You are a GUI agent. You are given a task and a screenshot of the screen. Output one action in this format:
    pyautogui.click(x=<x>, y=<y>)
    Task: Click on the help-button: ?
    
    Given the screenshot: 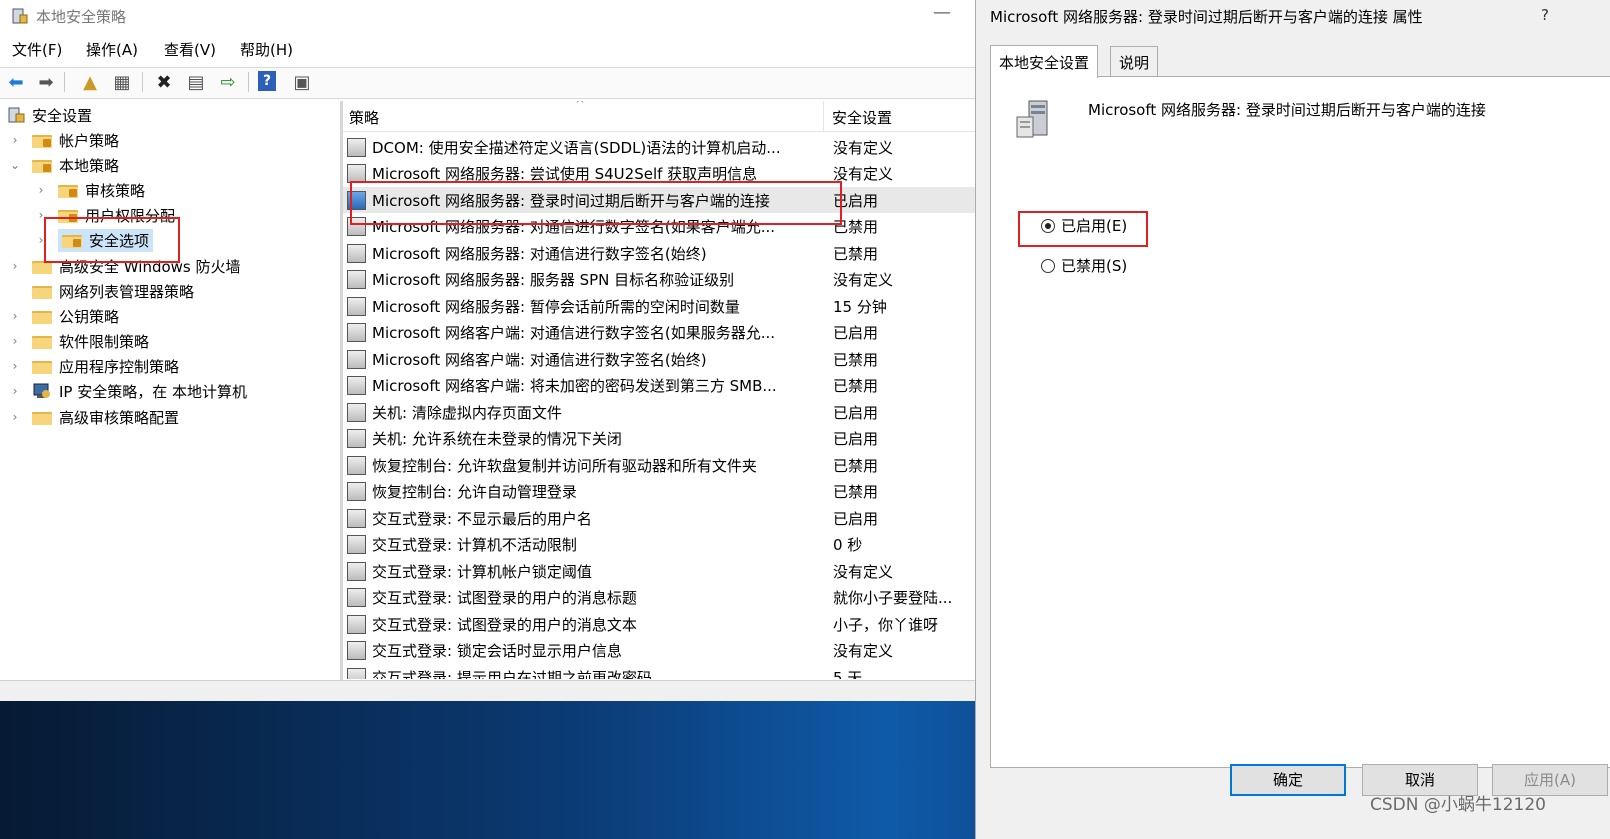 What is the action you would take?
    pyautogui.click(x=1545, y=15)
    